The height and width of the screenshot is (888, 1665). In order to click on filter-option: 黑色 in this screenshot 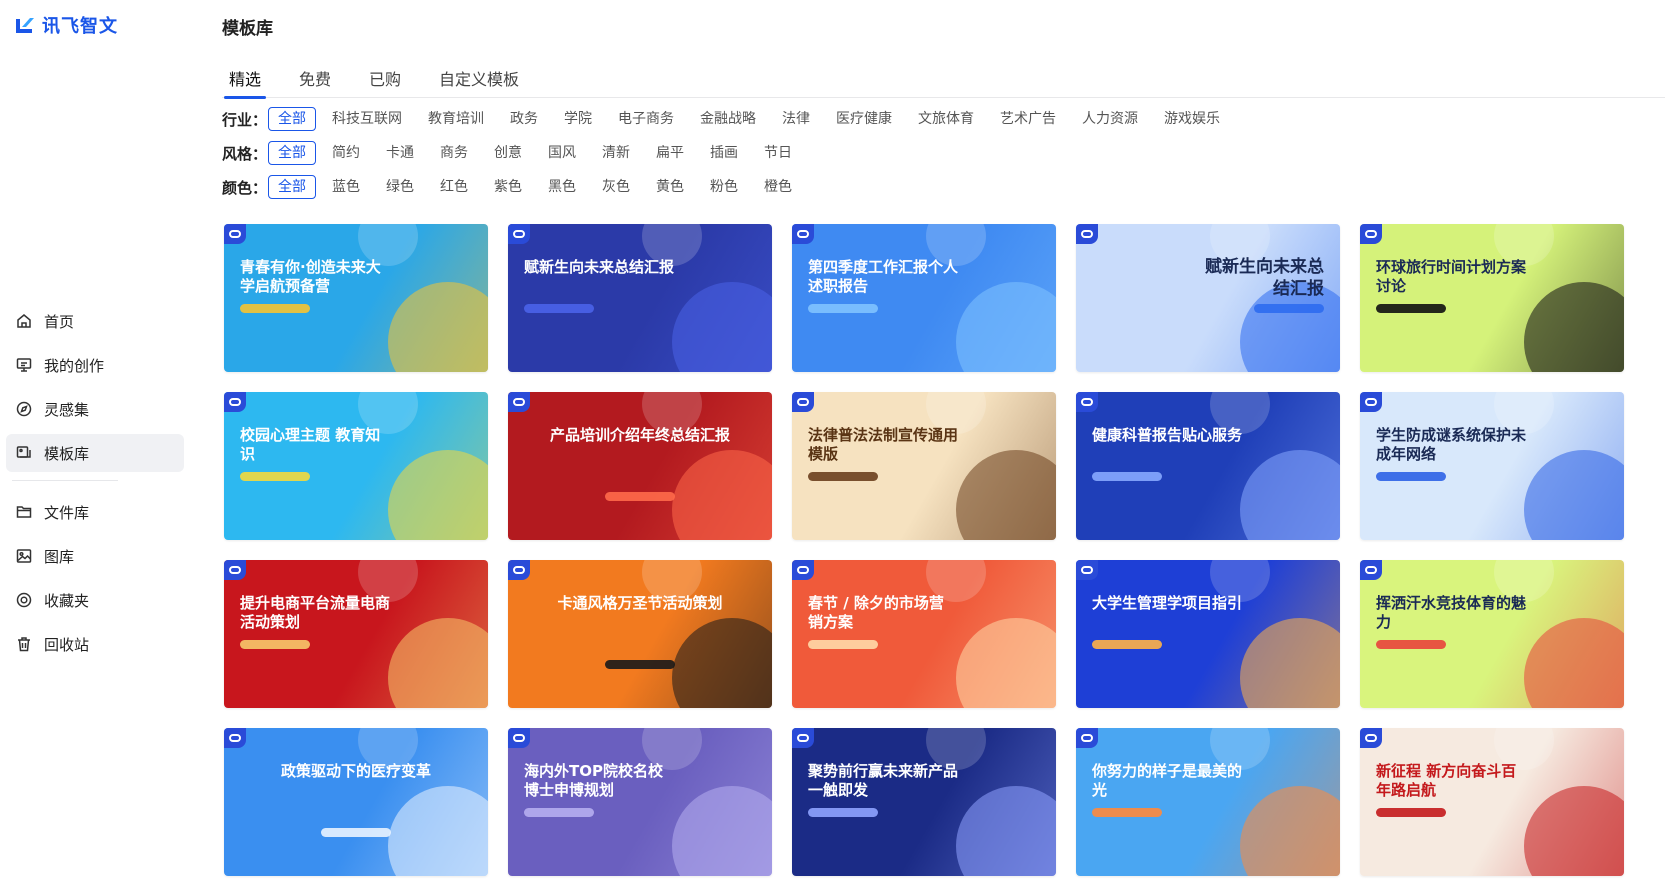, I will do `click(562, 187)`.